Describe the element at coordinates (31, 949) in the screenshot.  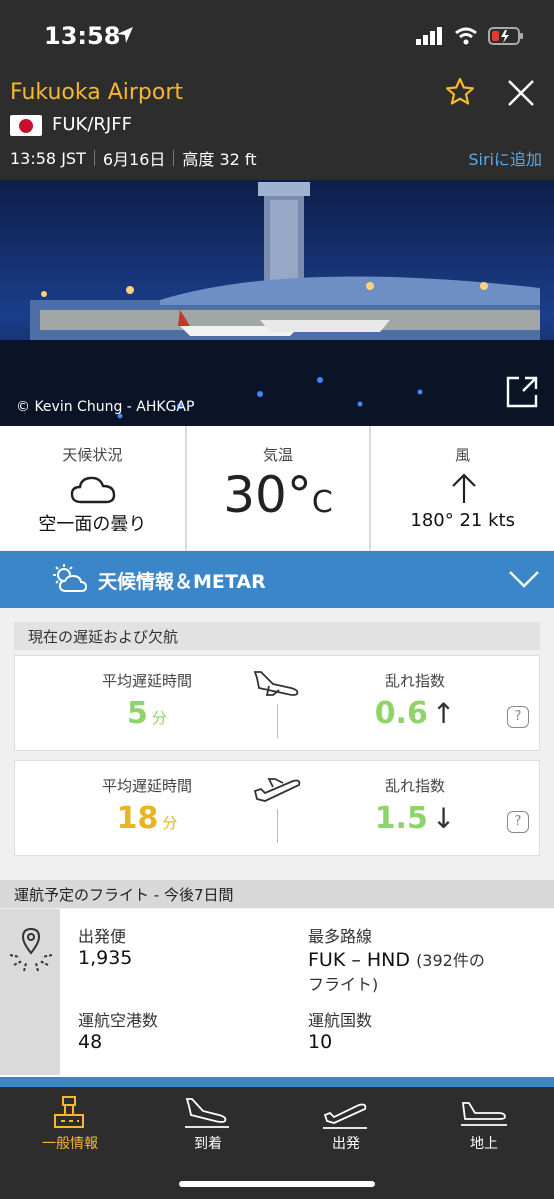
I see `location-pin-routes-icon` at that location.